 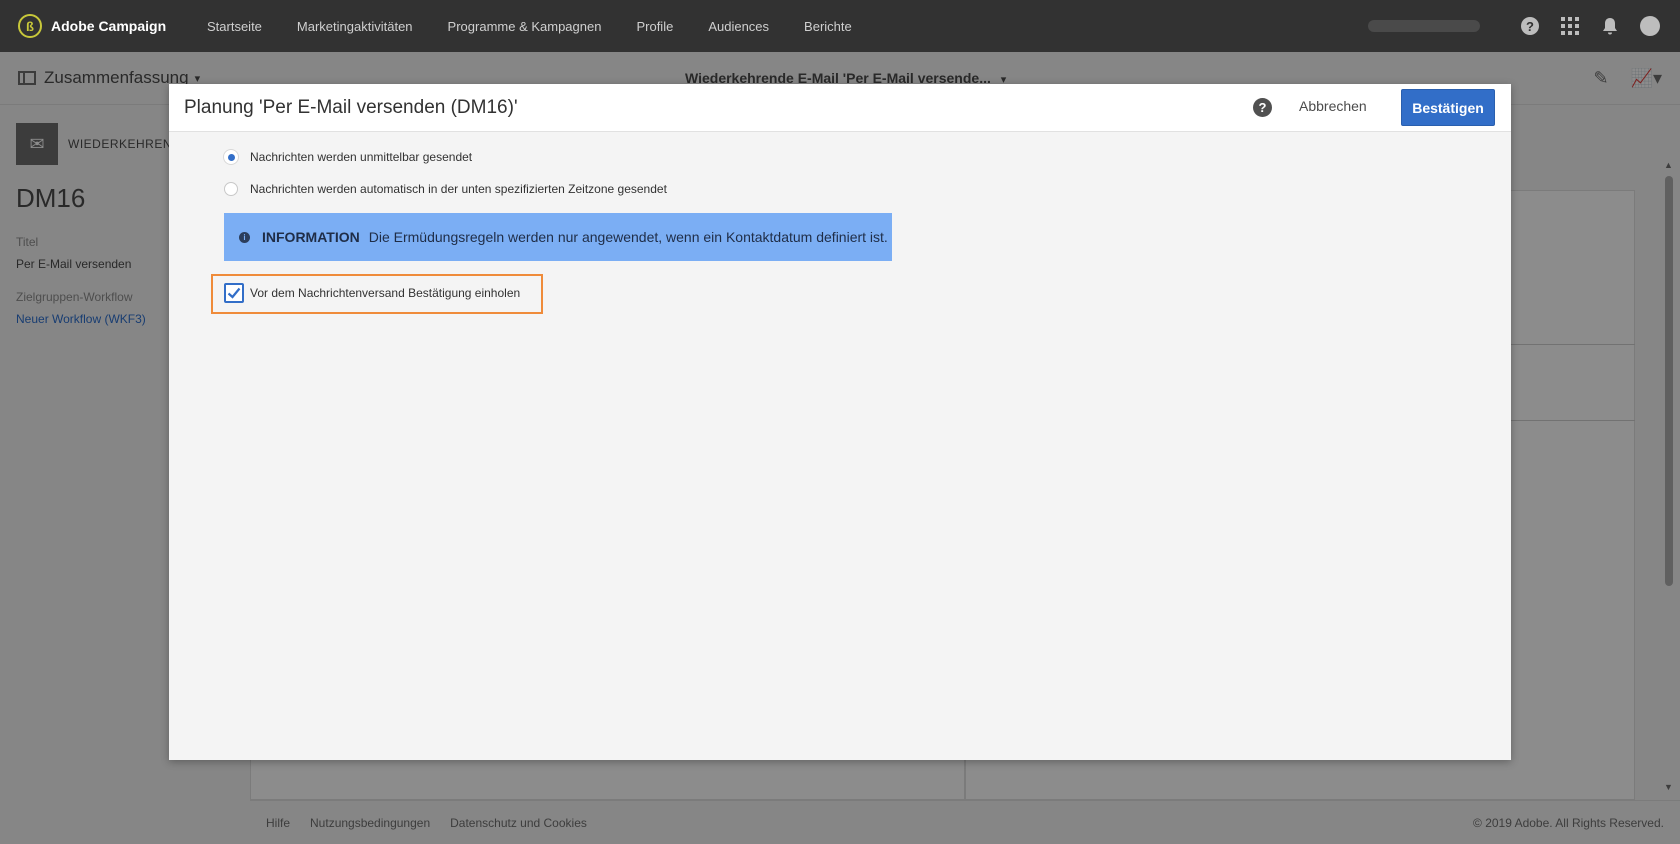 I want to click on radio-label: Nachrichten werden unmittelbar gesendet, so click(x=361, y=157).